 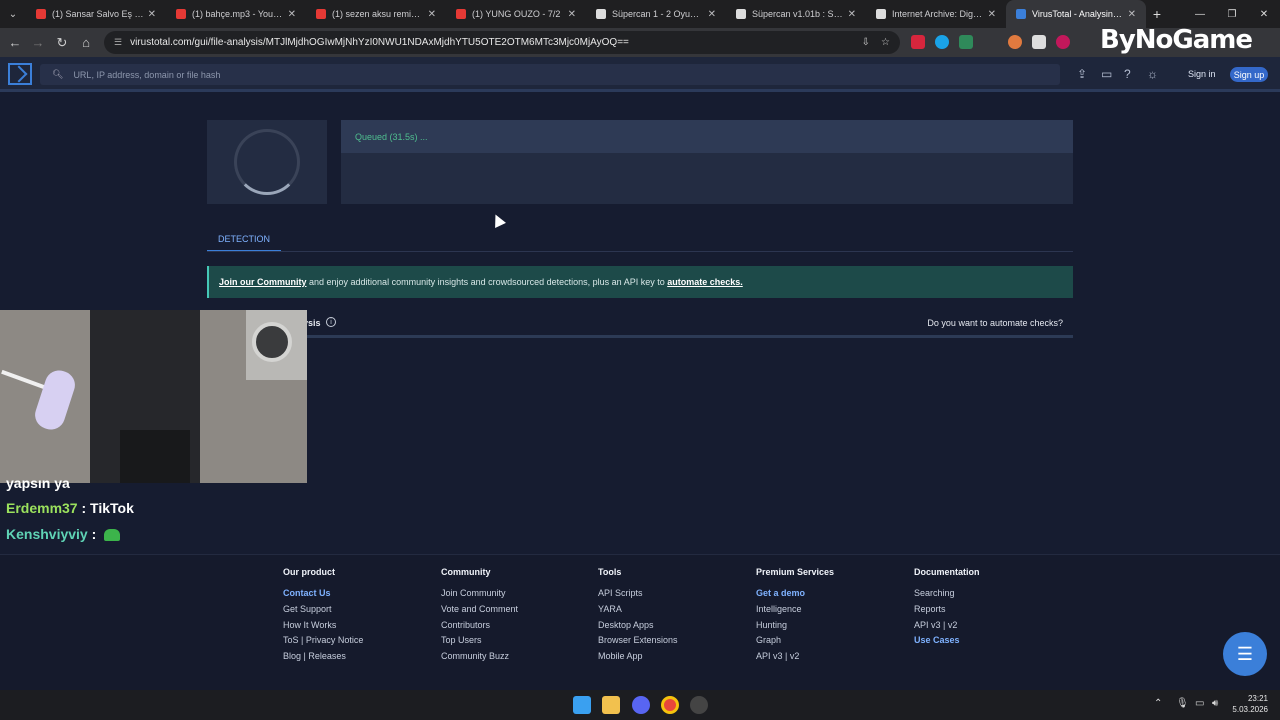 What do you see at coordinates (112, 535) in the screenshot?
I see `chat-emote-icon` at bounding box center [112, 535].